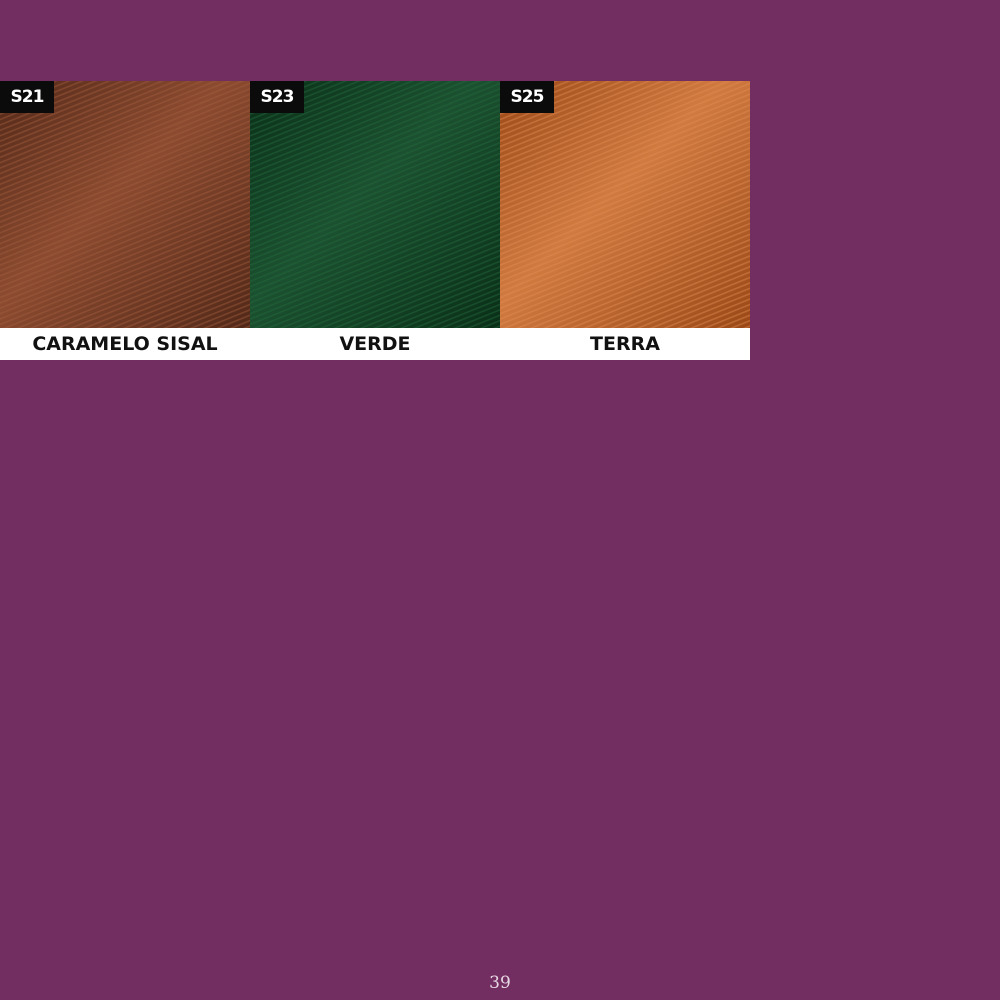 This screenshot has width=1000, height=1000. I want to click on swatch-name: CARAMELO SISAL, so click(125, 344).